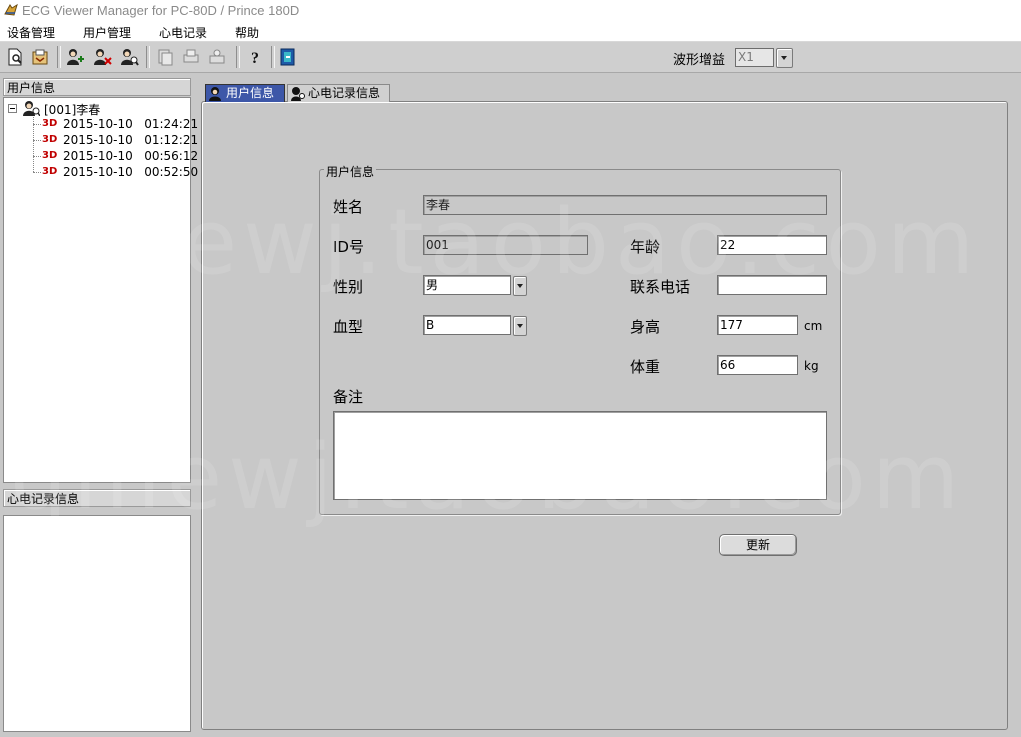  I want to click on groupbox-title: 用户信息, so click(350, 171).